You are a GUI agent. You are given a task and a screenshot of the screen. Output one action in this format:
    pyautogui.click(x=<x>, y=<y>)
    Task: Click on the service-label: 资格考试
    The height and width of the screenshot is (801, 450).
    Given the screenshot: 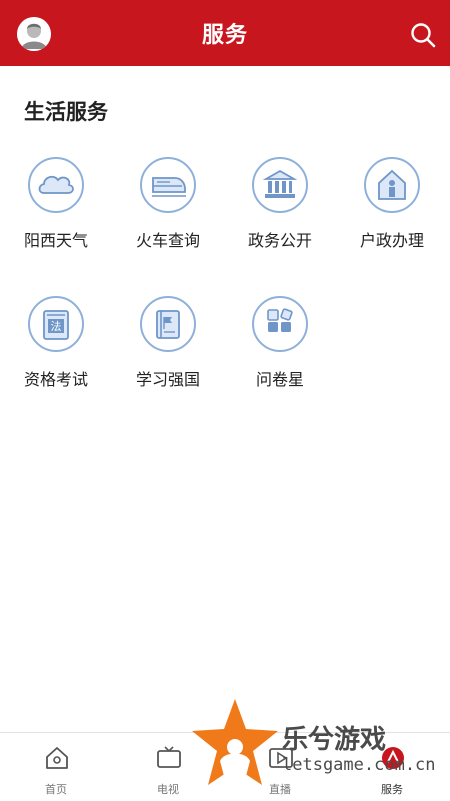 What is the action you would take?
    pyautogui.click(x=55, y=379)
    